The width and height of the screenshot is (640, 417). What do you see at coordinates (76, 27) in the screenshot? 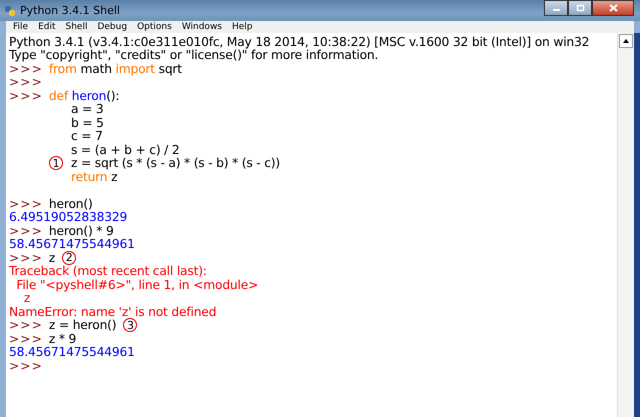
I see `menu-item: Shell` at bounding box center [76, 27].